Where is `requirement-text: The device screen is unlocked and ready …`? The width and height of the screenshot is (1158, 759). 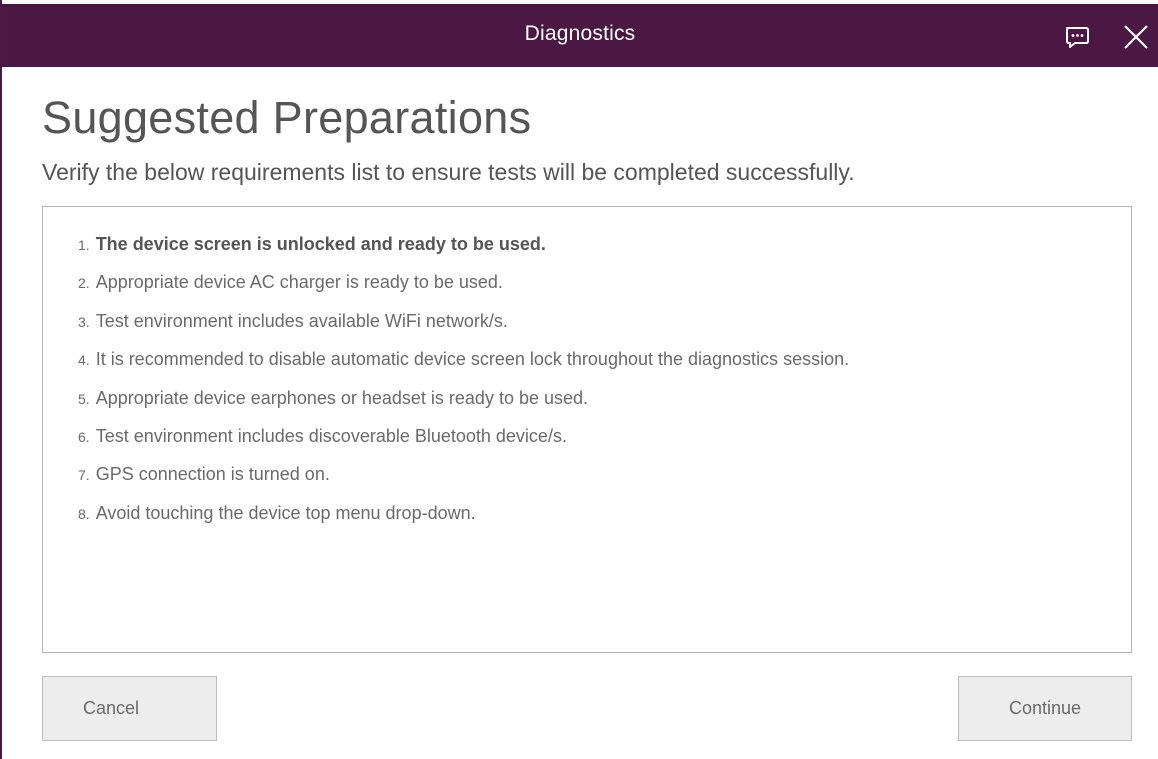 requirement-text: The device screen is unlocked and ready … is located at coordinates (320, 244).